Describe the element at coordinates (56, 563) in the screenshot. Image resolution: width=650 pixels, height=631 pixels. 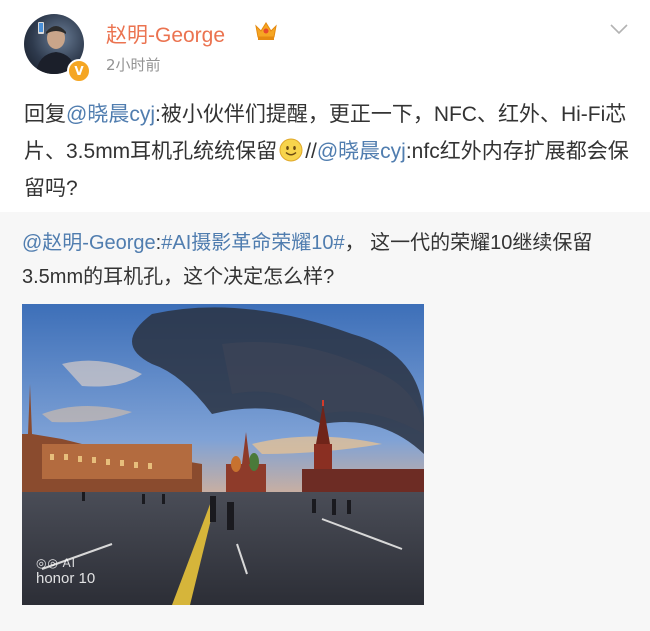
I see `watermark-ai: ◎◎ AI` at that location.